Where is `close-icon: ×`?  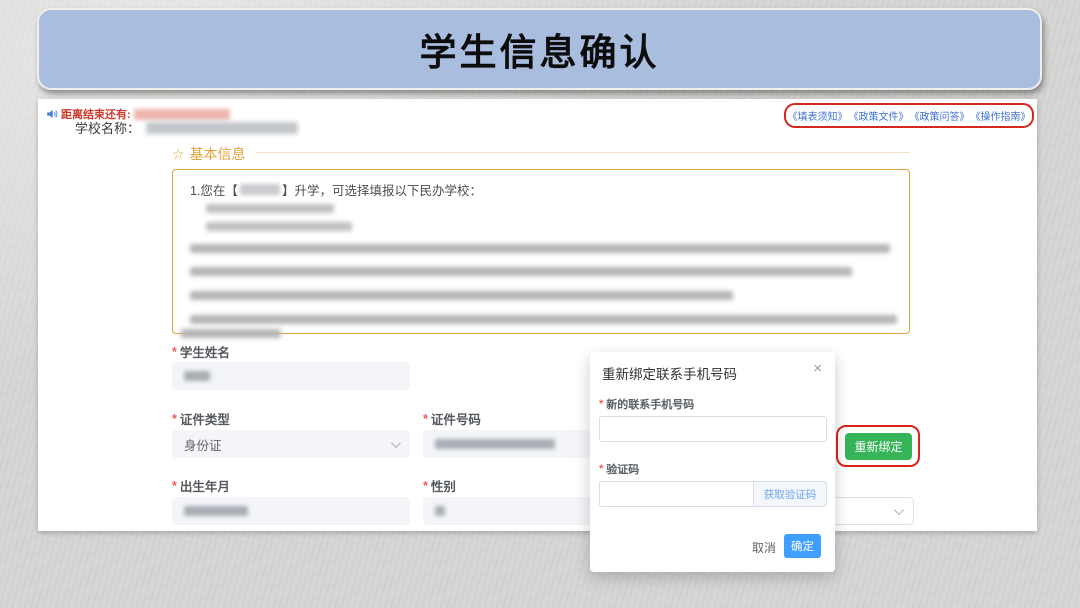
close-icon: × is located at coordinates (817, 368).